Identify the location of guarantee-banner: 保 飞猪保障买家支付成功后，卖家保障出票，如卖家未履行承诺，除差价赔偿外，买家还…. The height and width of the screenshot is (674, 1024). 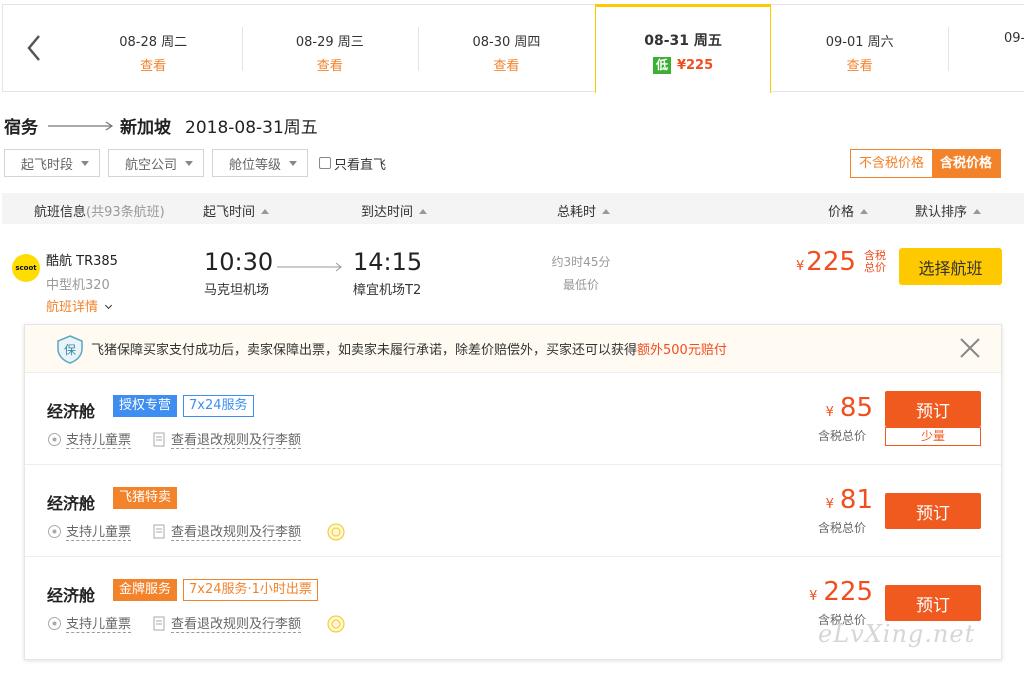
(513, 349).